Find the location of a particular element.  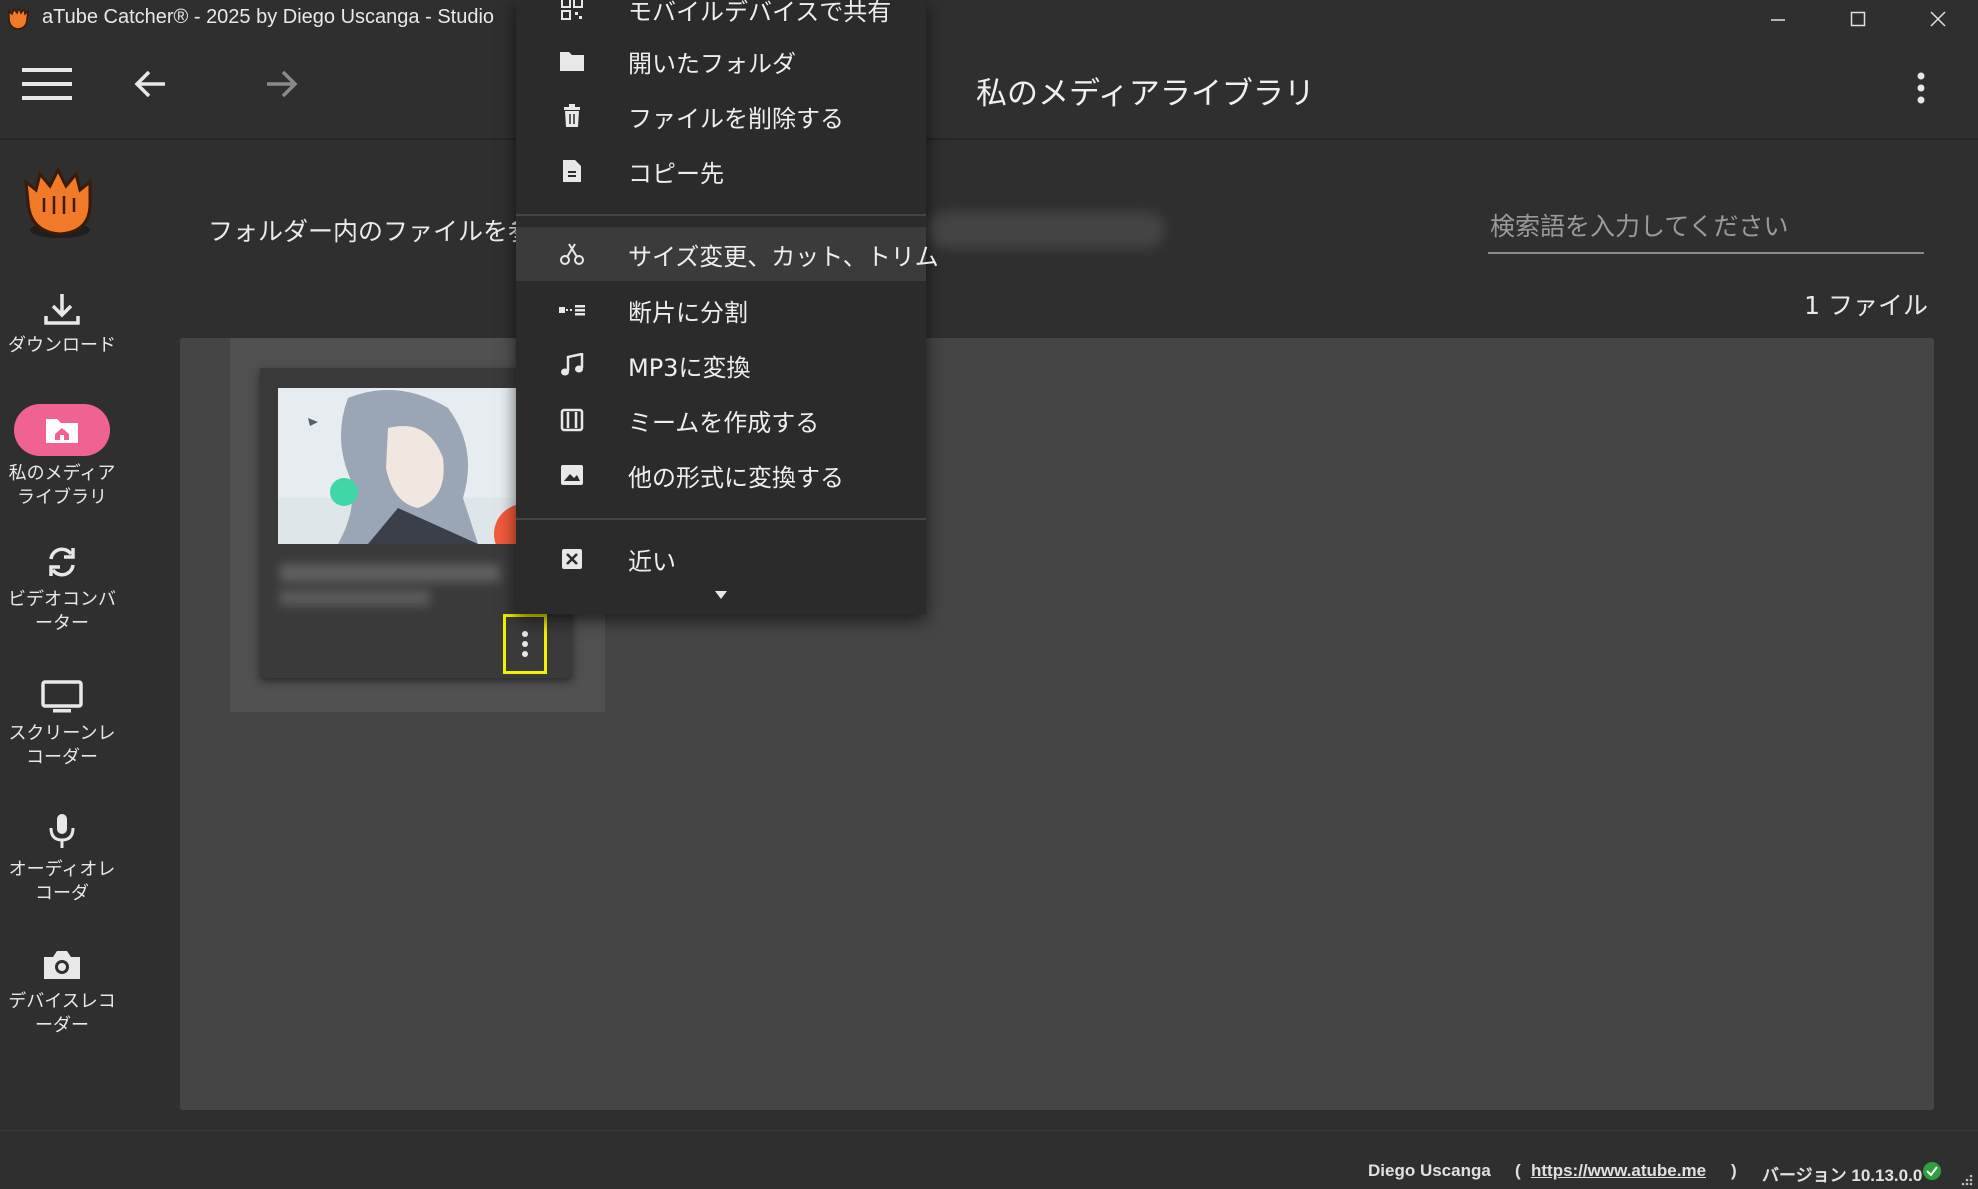

author-name: Diego Uscanga is located at coordinates (1429, 1170).